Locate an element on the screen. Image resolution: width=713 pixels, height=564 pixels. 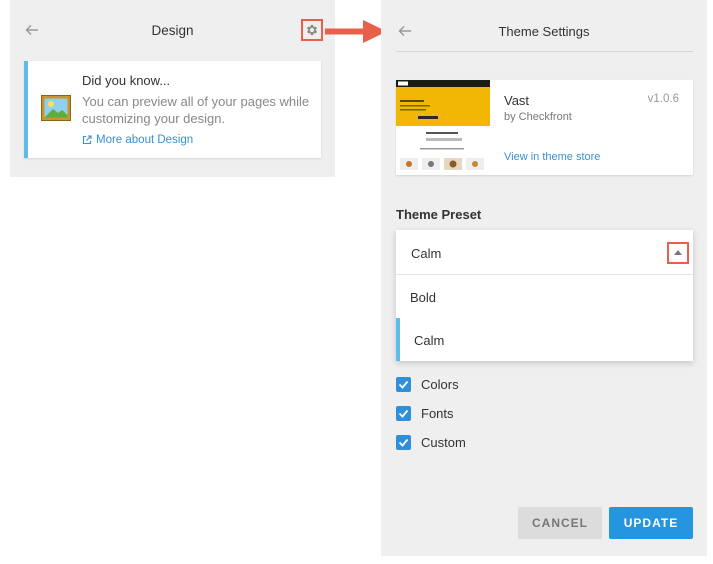
preset-checkboxes: Colors Fonts Custom is located at coordinates (431, 413).